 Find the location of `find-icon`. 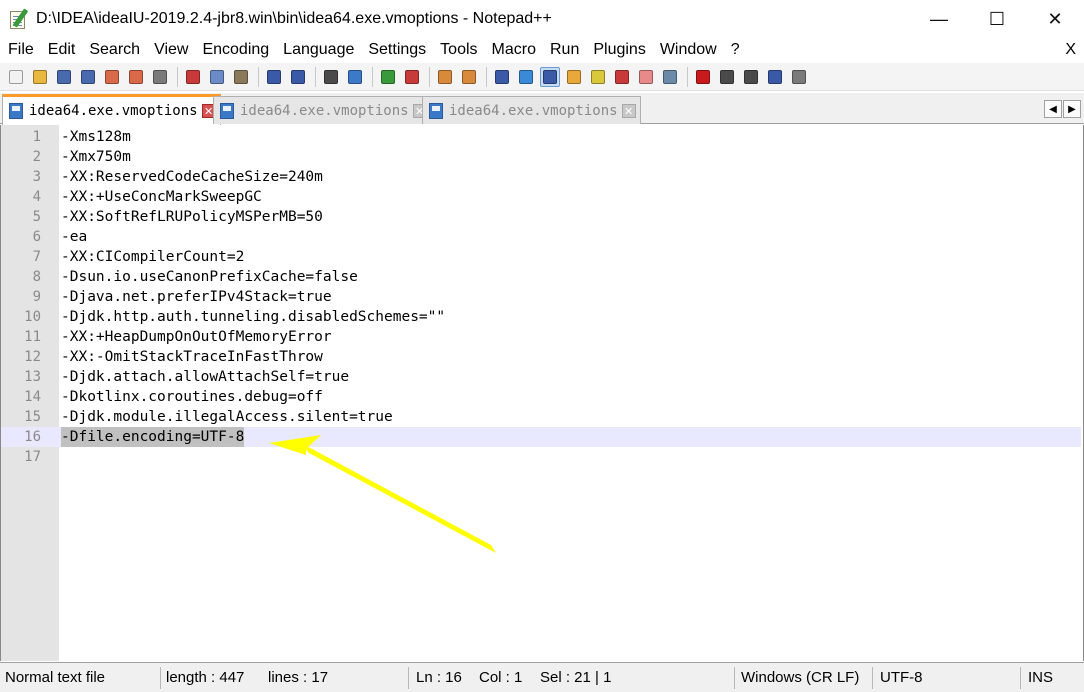

find-icon is located at coordinates (331, 77).